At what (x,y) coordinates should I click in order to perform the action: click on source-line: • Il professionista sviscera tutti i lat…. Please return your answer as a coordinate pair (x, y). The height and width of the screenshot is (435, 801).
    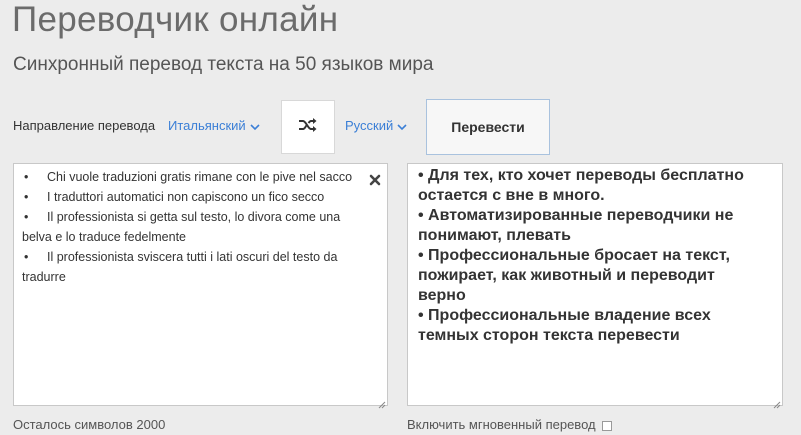
    Looking at the image, I should click on (198, 267).